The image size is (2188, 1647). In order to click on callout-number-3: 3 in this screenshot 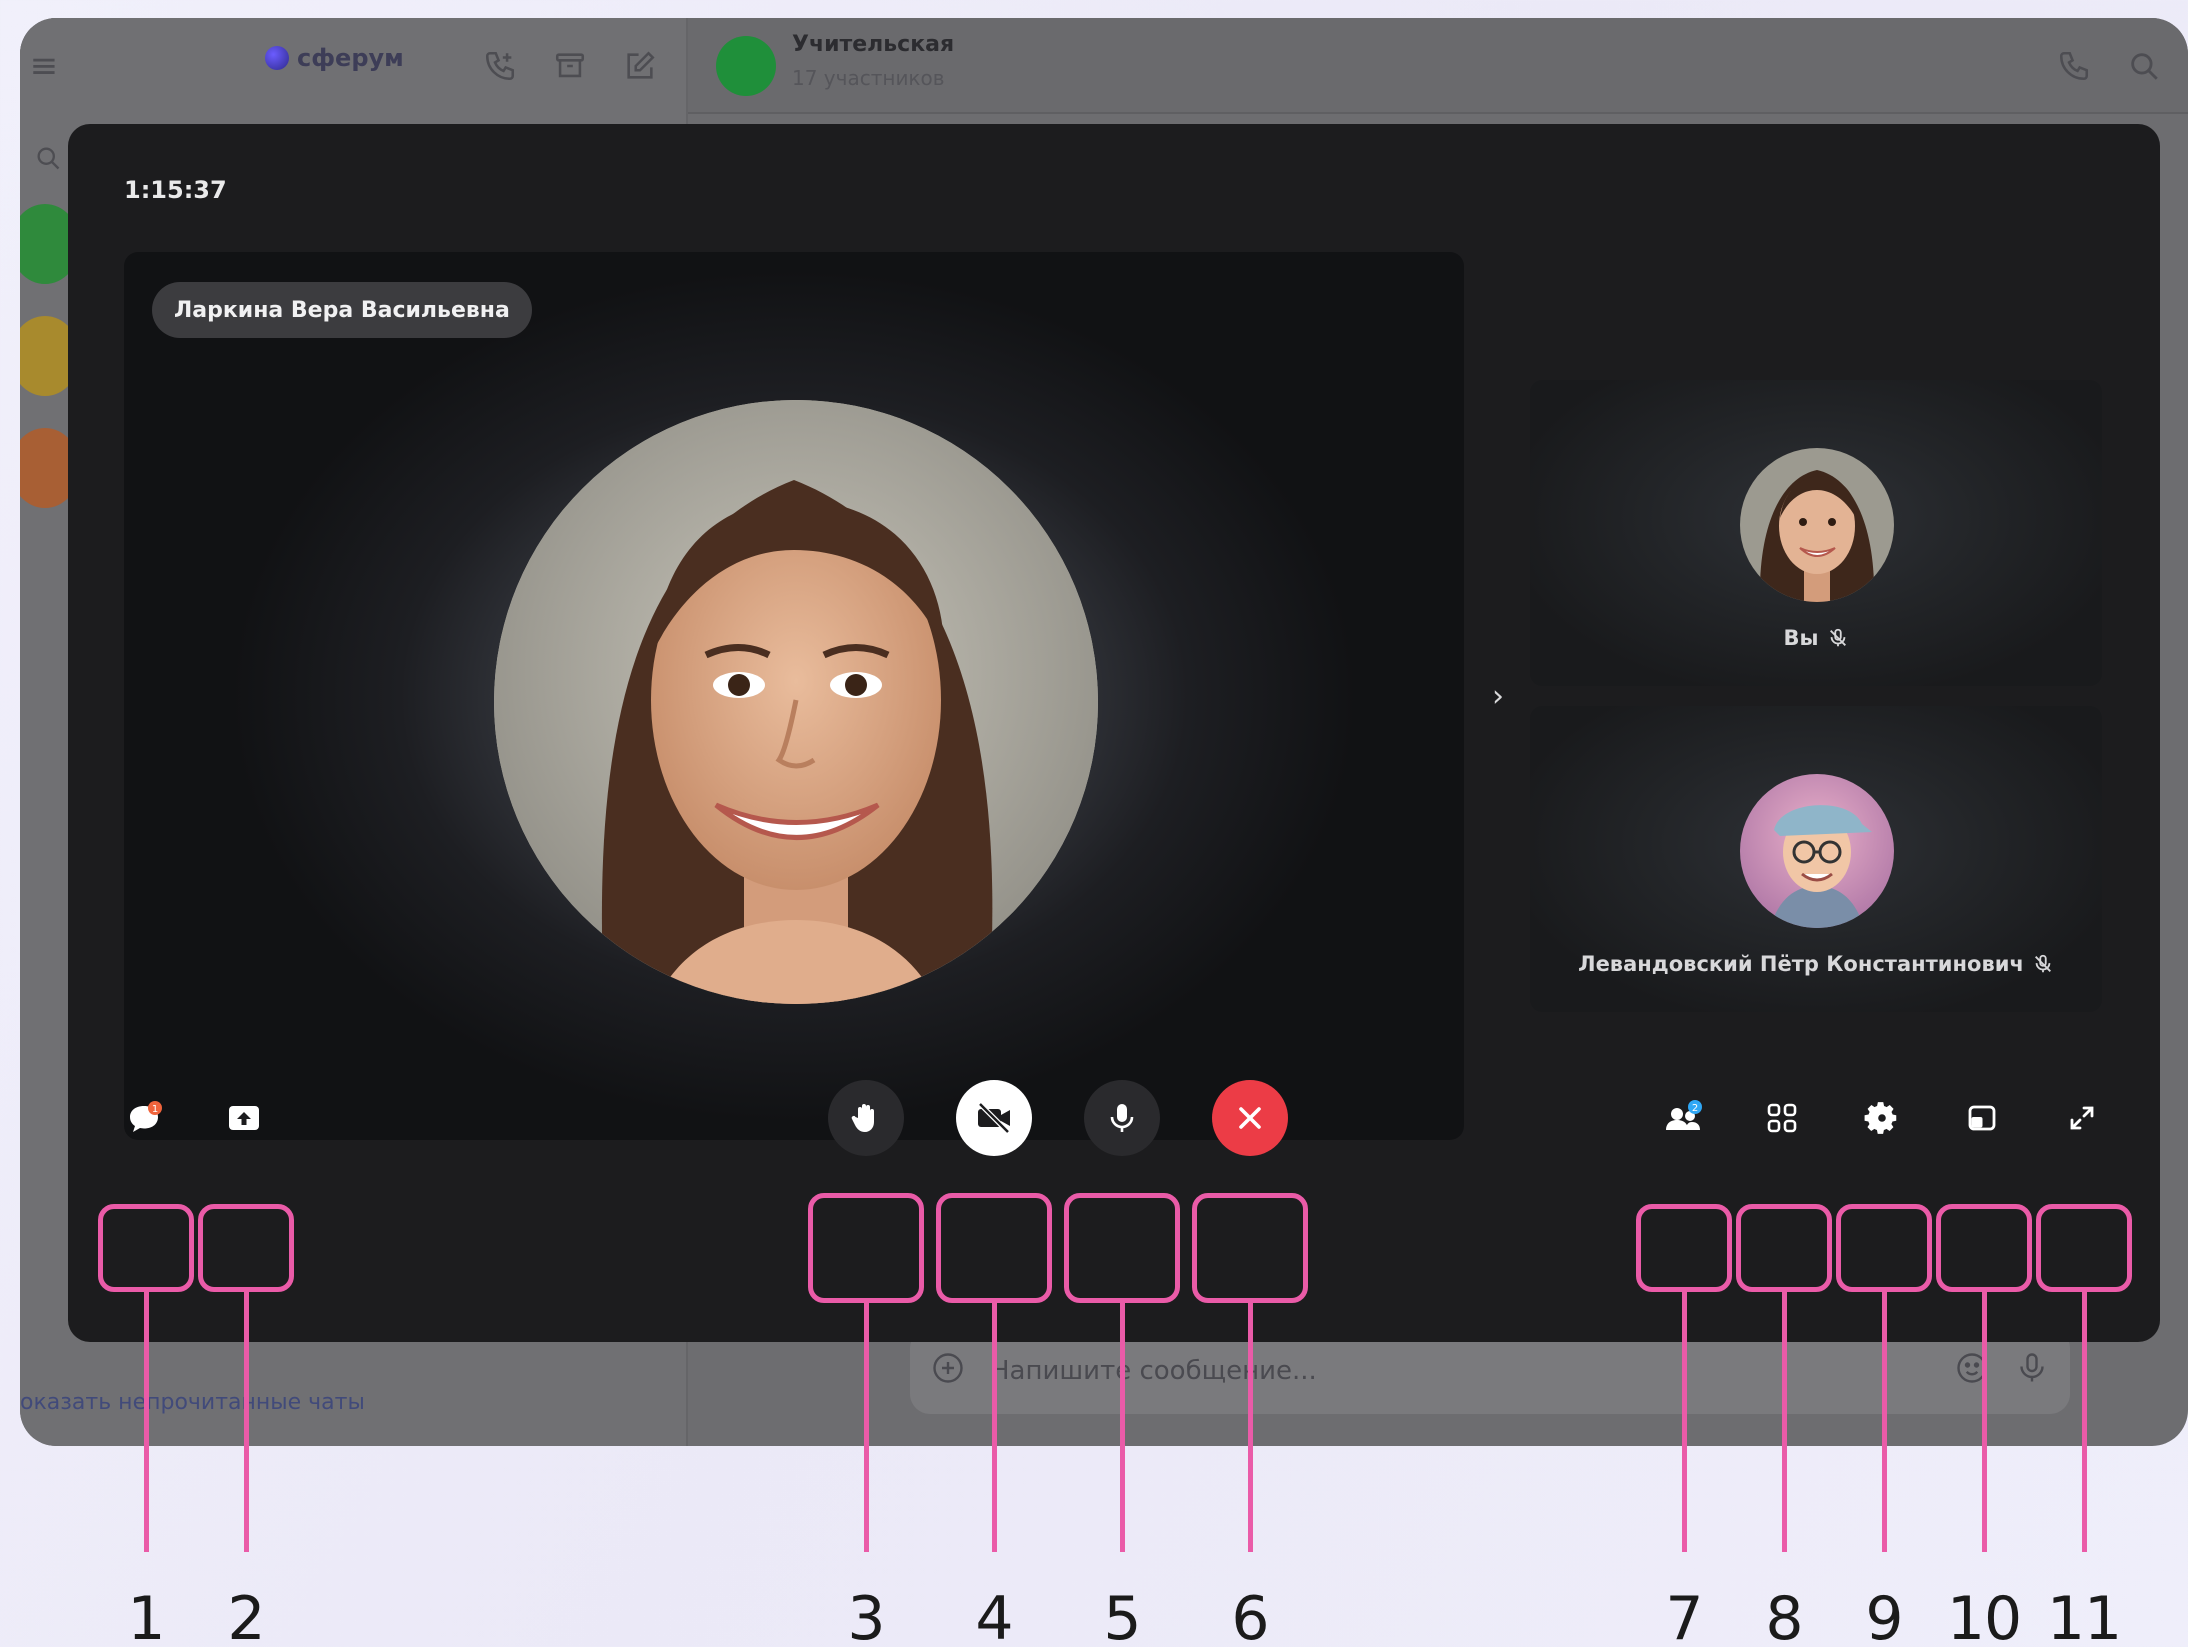, I will do `click(866, 1615)`.